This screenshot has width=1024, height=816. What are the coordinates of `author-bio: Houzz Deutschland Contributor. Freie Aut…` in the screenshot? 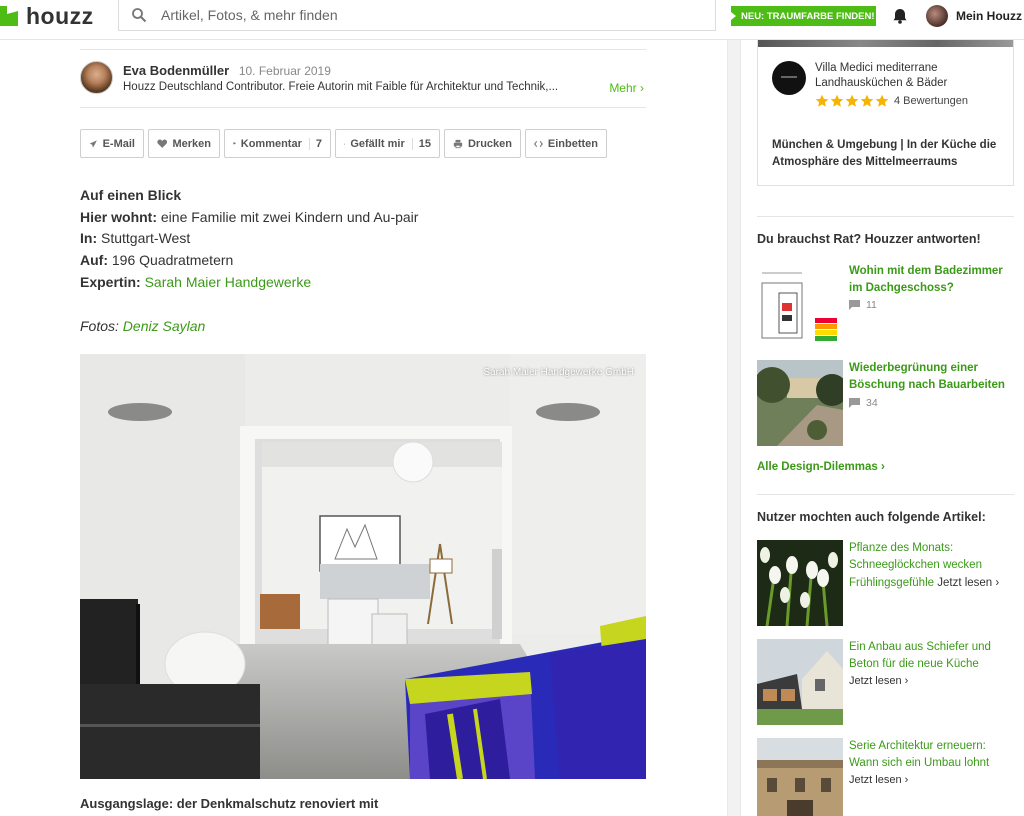 It's located at (341, 87).